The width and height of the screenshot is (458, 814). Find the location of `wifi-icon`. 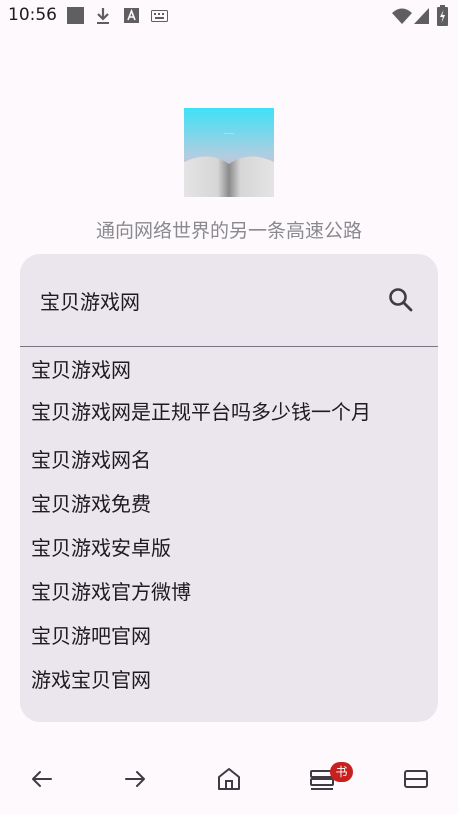

wifi-icon is located at coordinates (402, 16).